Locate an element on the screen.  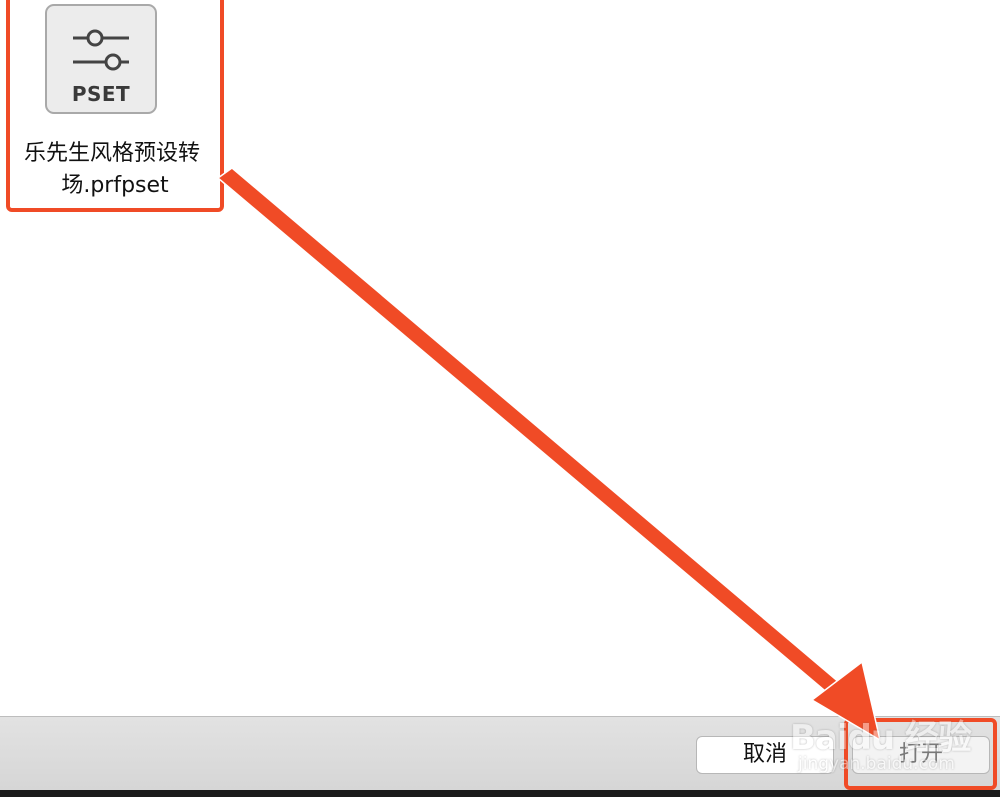
baidu-watermark: Baidu 经验 jingyan.baidu.com is located at coordinates (880, 740).